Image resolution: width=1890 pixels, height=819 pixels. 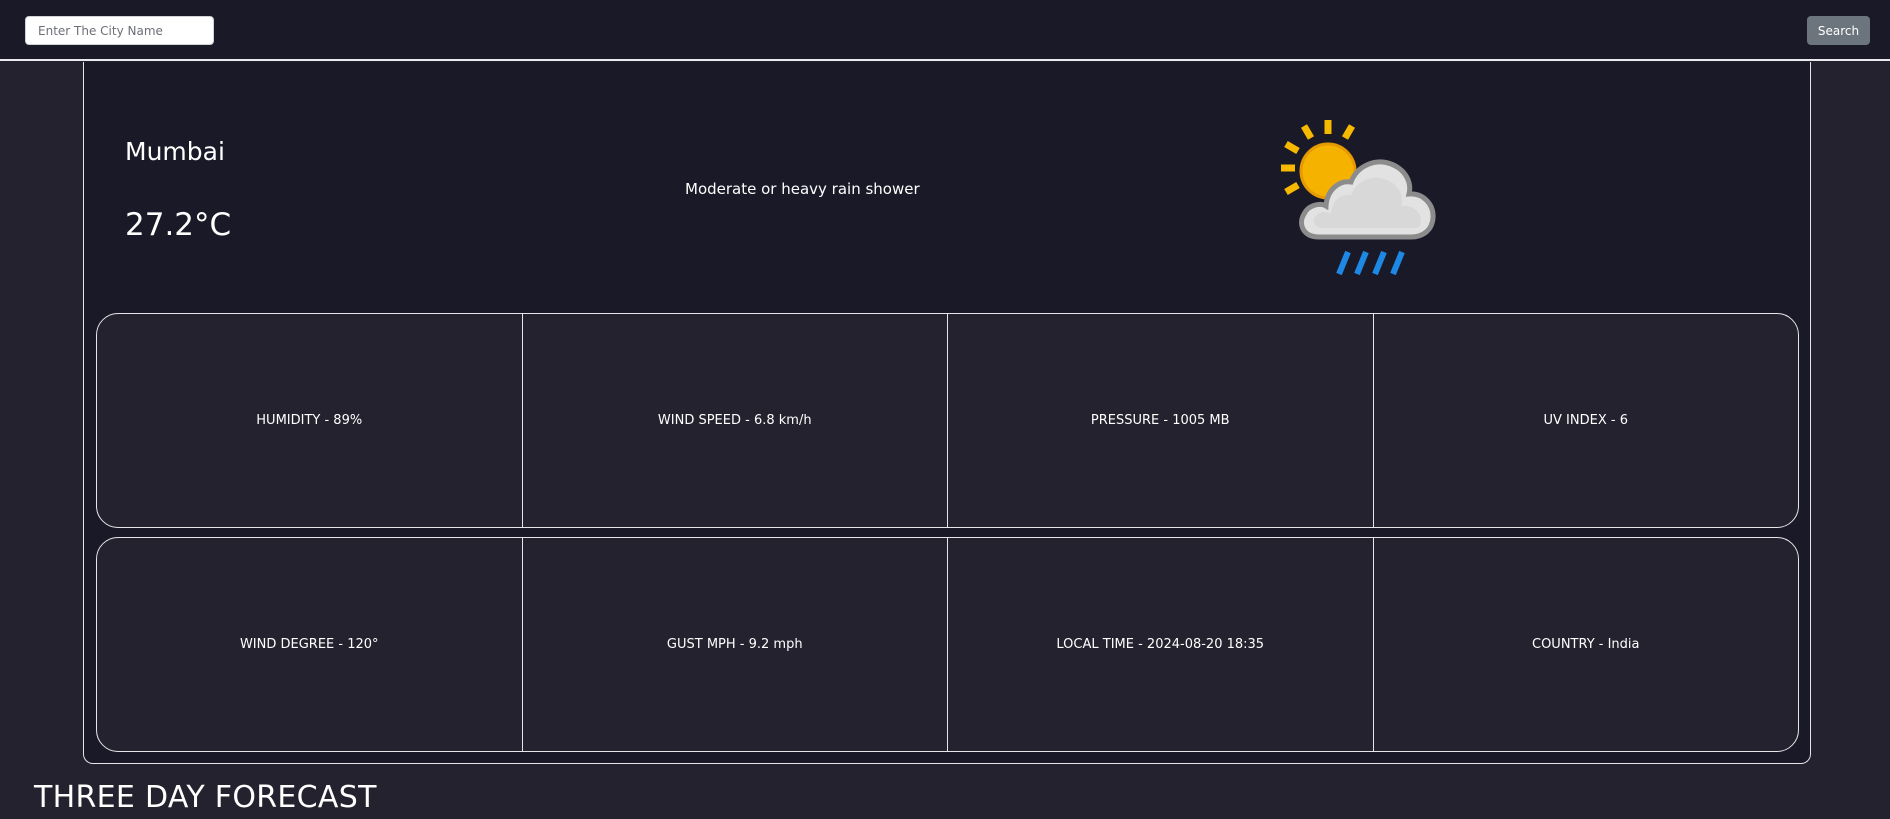 I want to click on humidity-stat: HUMIDITY - 89%, so click(x=310, y=420).